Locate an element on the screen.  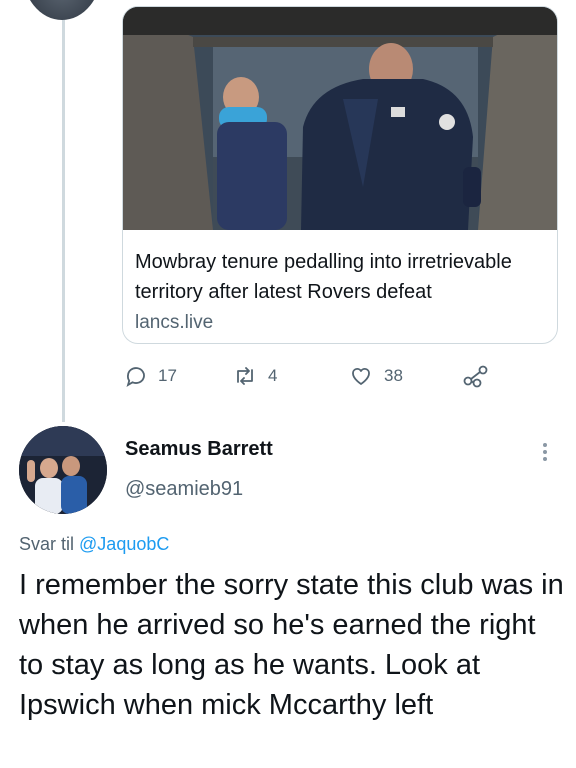
more-icon is located at coordinates (545, 452).